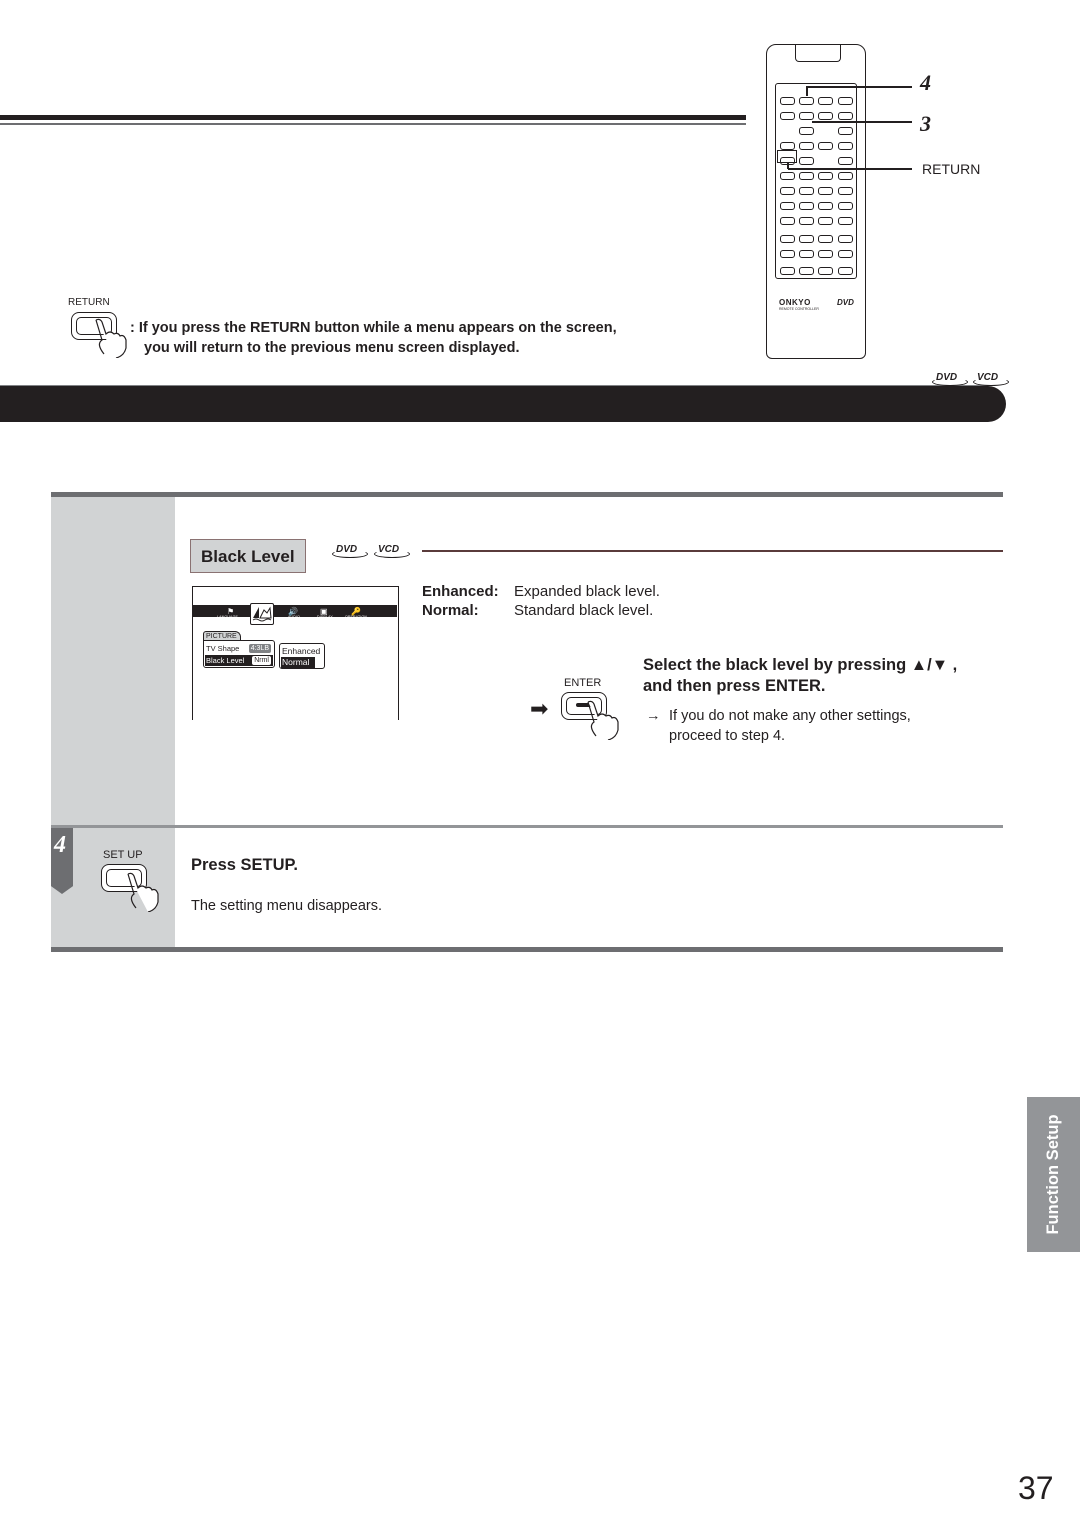 The height and width of the screenshot is (1528, 1080). What do you see at coordinates (298, 662) in the screenshot?
I see `osd-option-normal: Normal` at bounding box center [298, 662].